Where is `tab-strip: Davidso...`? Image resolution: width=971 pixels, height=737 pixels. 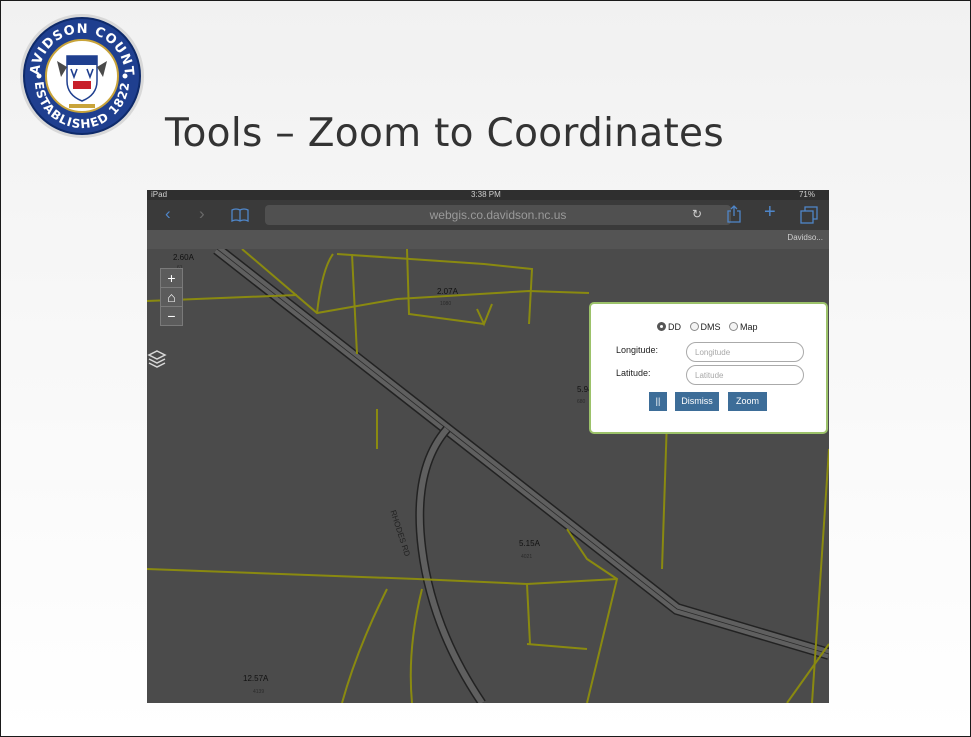 tab-strip: Davidso... is located at coordinates (488, 239).